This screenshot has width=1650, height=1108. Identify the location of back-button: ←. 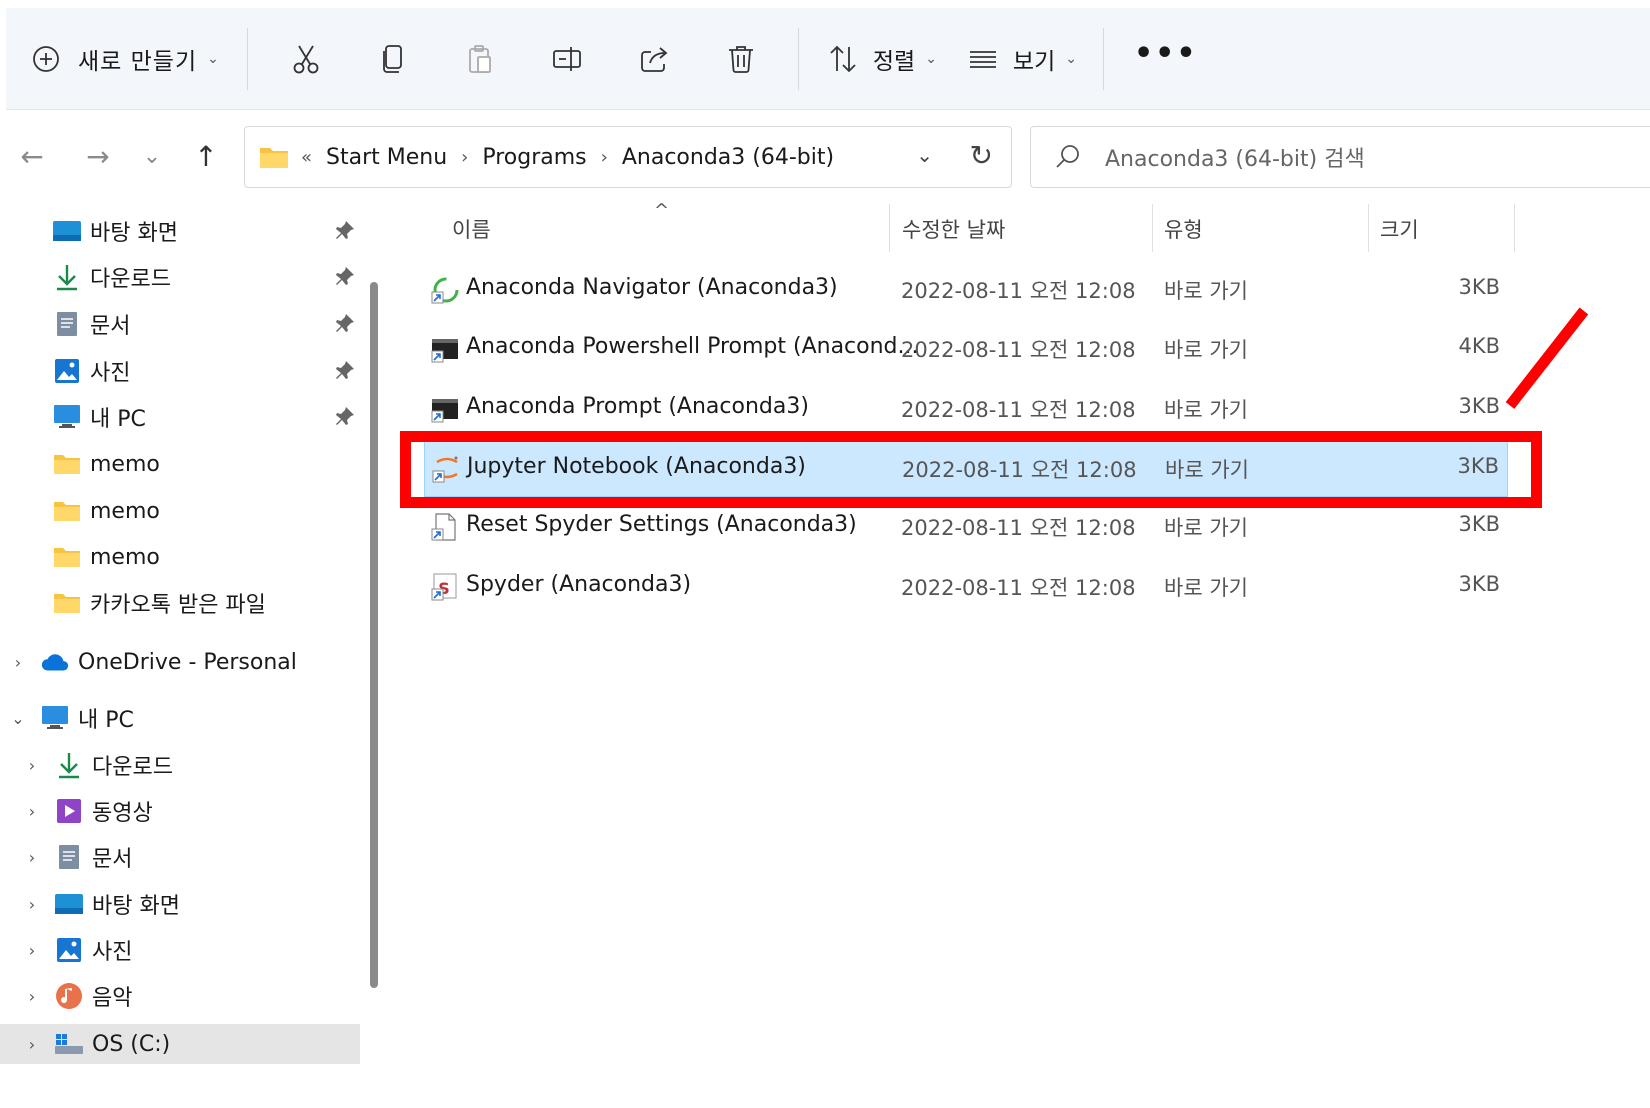
(32, 156).